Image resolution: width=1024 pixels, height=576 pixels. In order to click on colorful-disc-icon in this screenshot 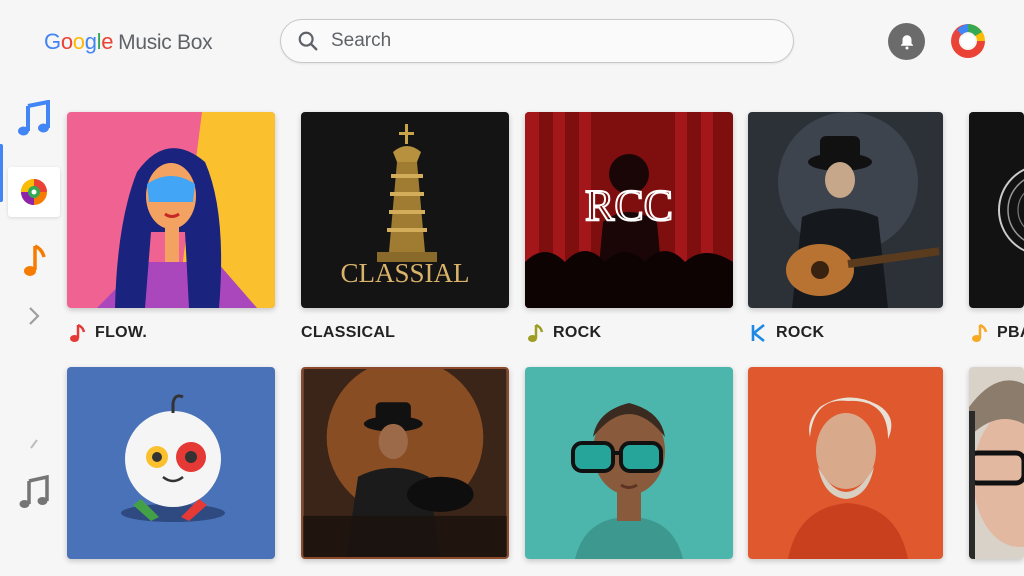, I will do `click(34, 192)`.